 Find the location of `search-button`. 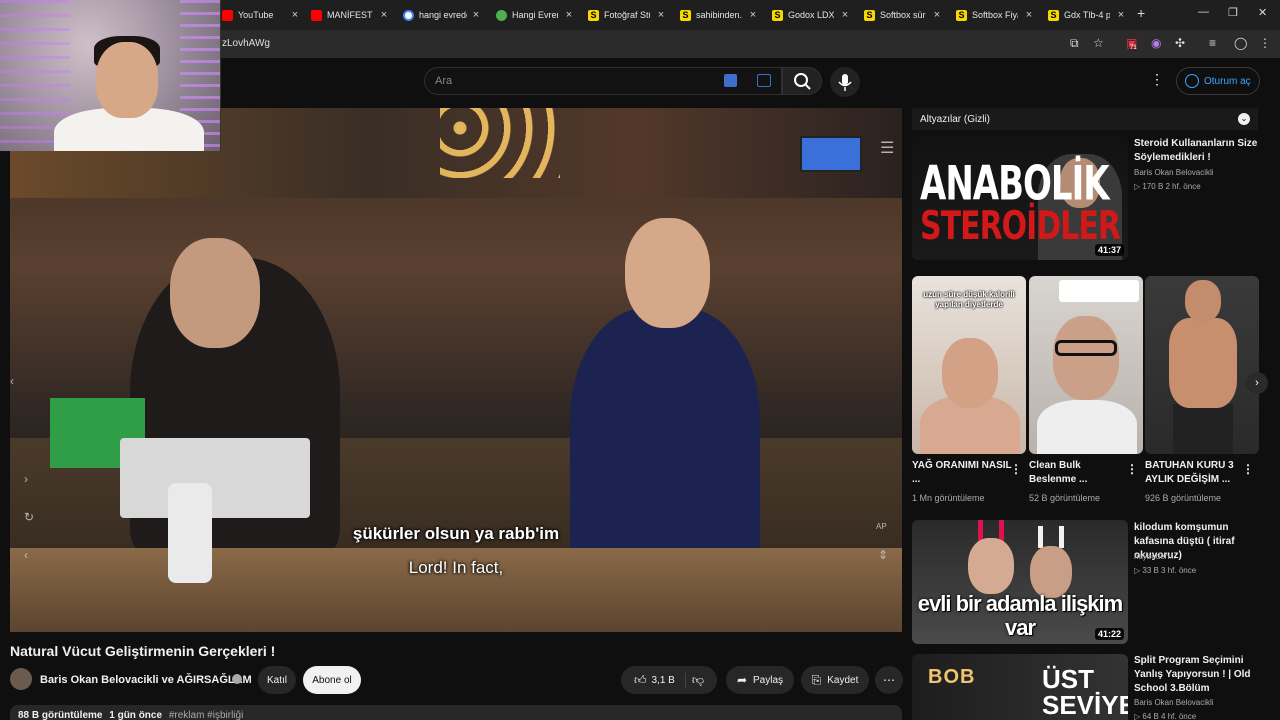

search-button is located at coordinates (802, 81).